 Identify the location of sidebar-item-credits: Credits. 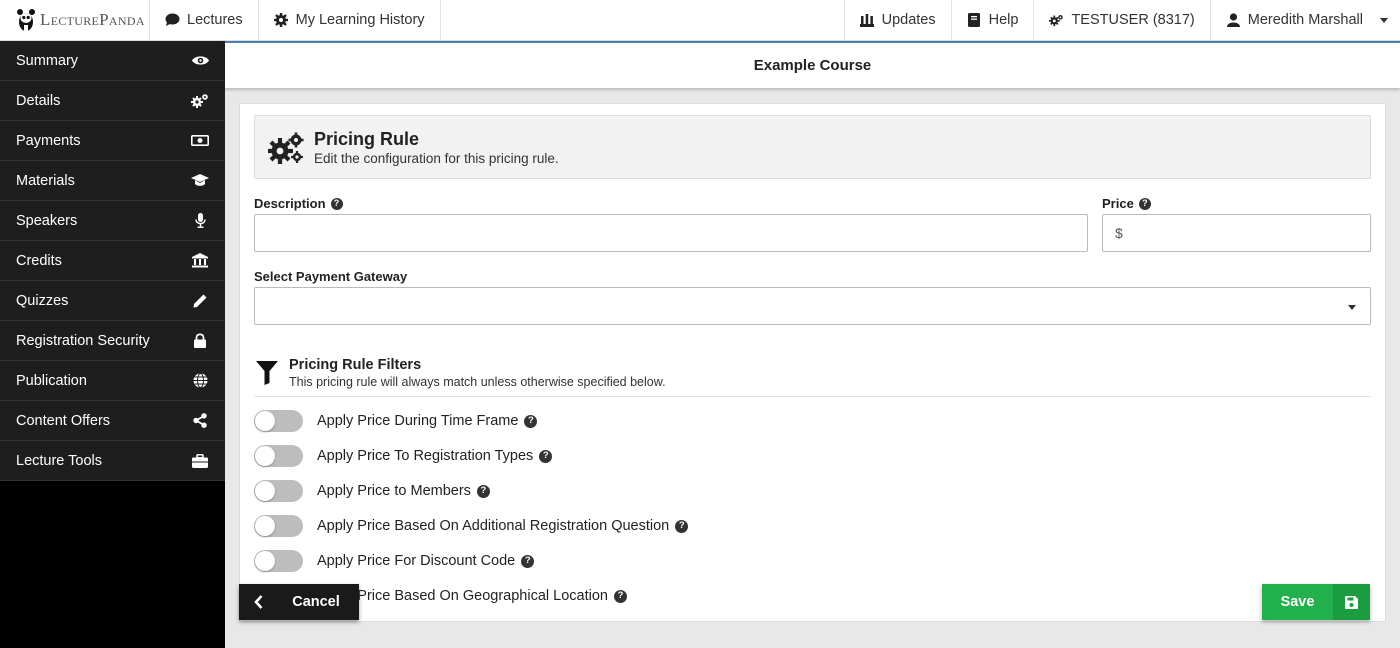
(112, 261).